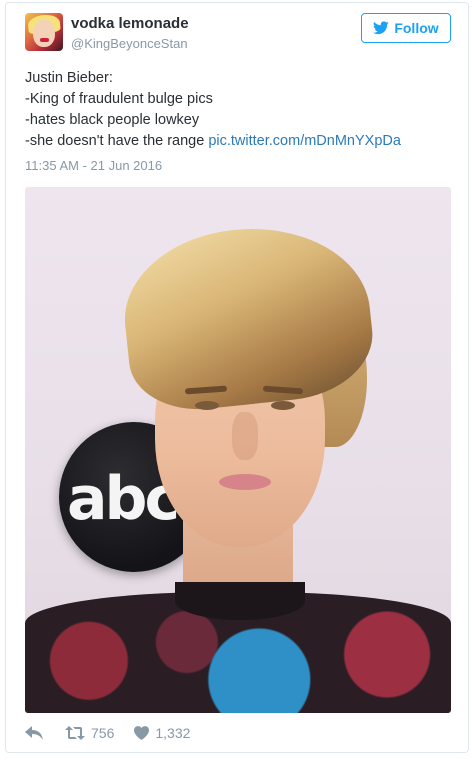 The height and width of the screenshot is (759, 476). What do you see at coordinates (69, 78) in the screenshot?
I see `tweet-line: Justin Bieber:` at bounding box center [69, 78].